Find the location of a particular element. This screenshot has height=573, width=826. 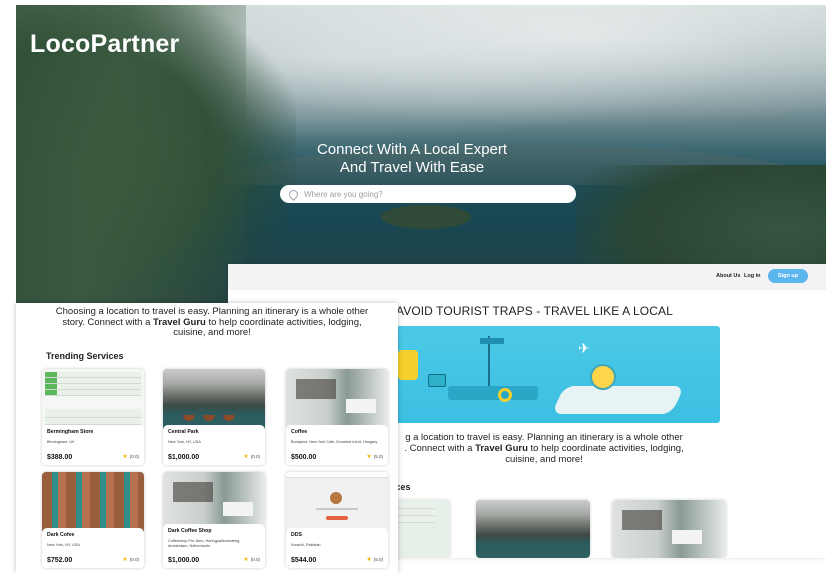

service-name: Bermingham Store is located at coordinates (93, 432).